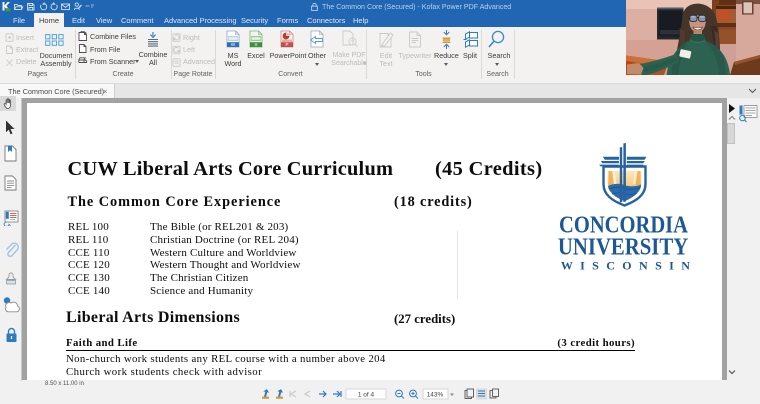 The image size is (760, 404). I want to click on svg-text: W I S C O N S I N, so click(625, 265).